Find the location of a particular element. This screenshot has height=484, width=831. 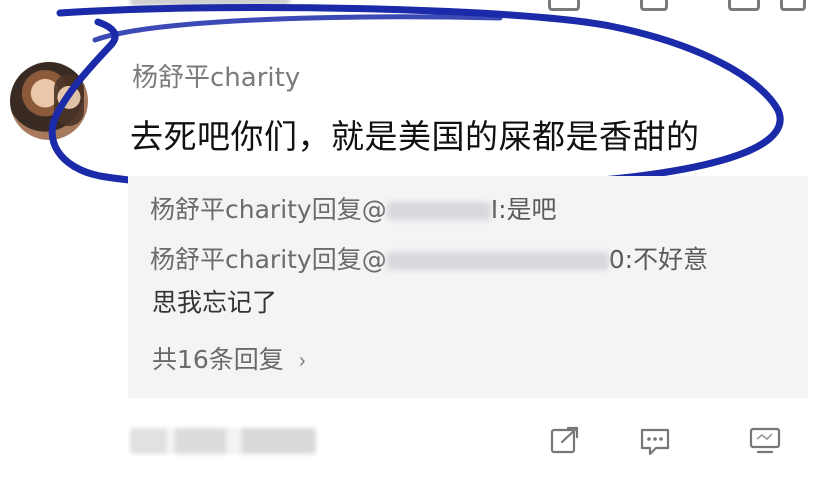

top-status-strip is located at coordinates (415, 7).